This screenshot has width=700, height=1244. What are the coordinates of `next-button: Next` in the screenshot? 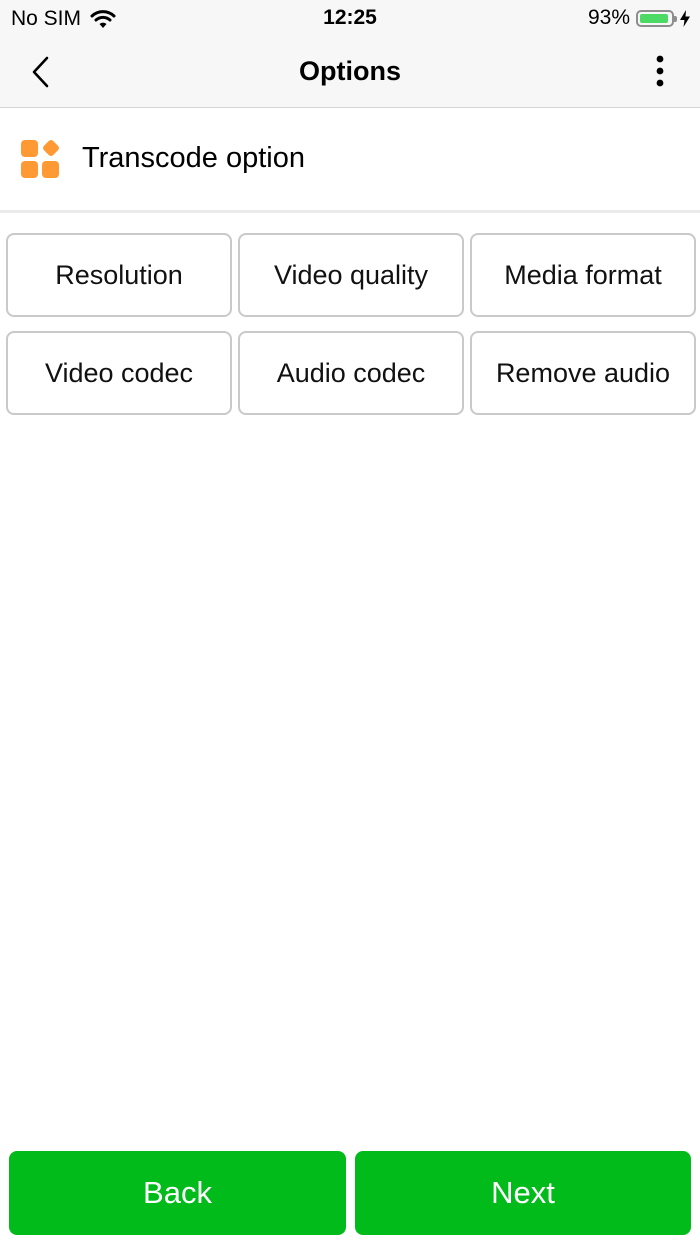 It's located at (523, 1193).